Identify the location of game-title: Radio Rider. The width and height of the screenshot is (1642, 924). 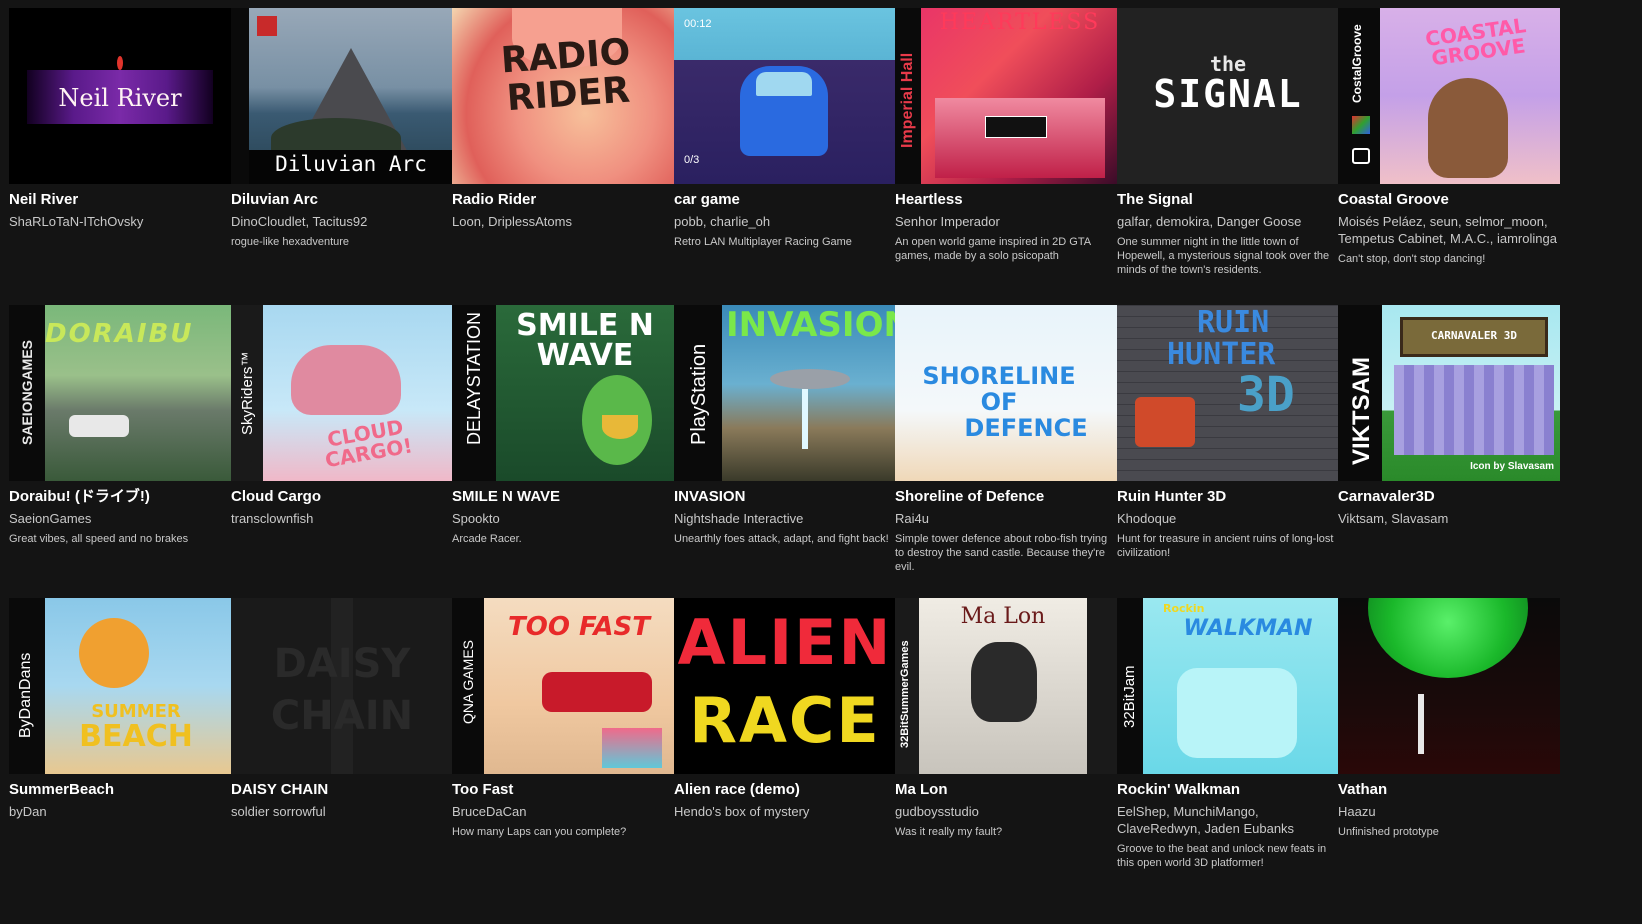
(563, 200).